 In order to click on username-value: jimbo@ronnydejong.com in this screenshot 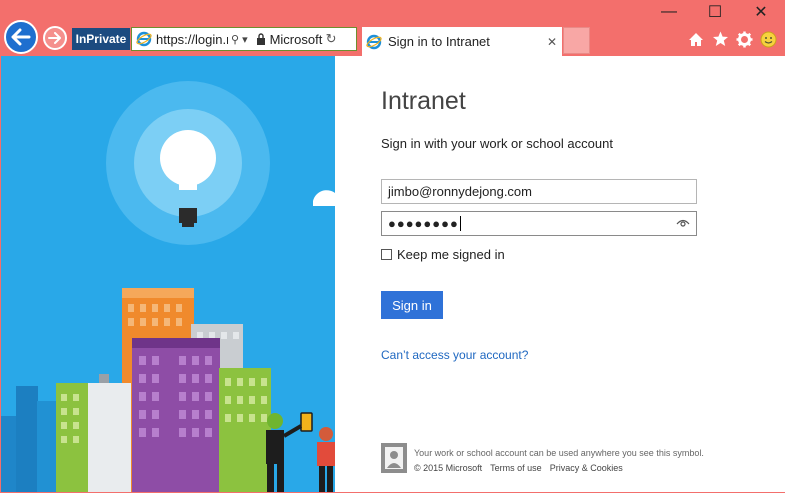, I will do `click(460, 191)`.